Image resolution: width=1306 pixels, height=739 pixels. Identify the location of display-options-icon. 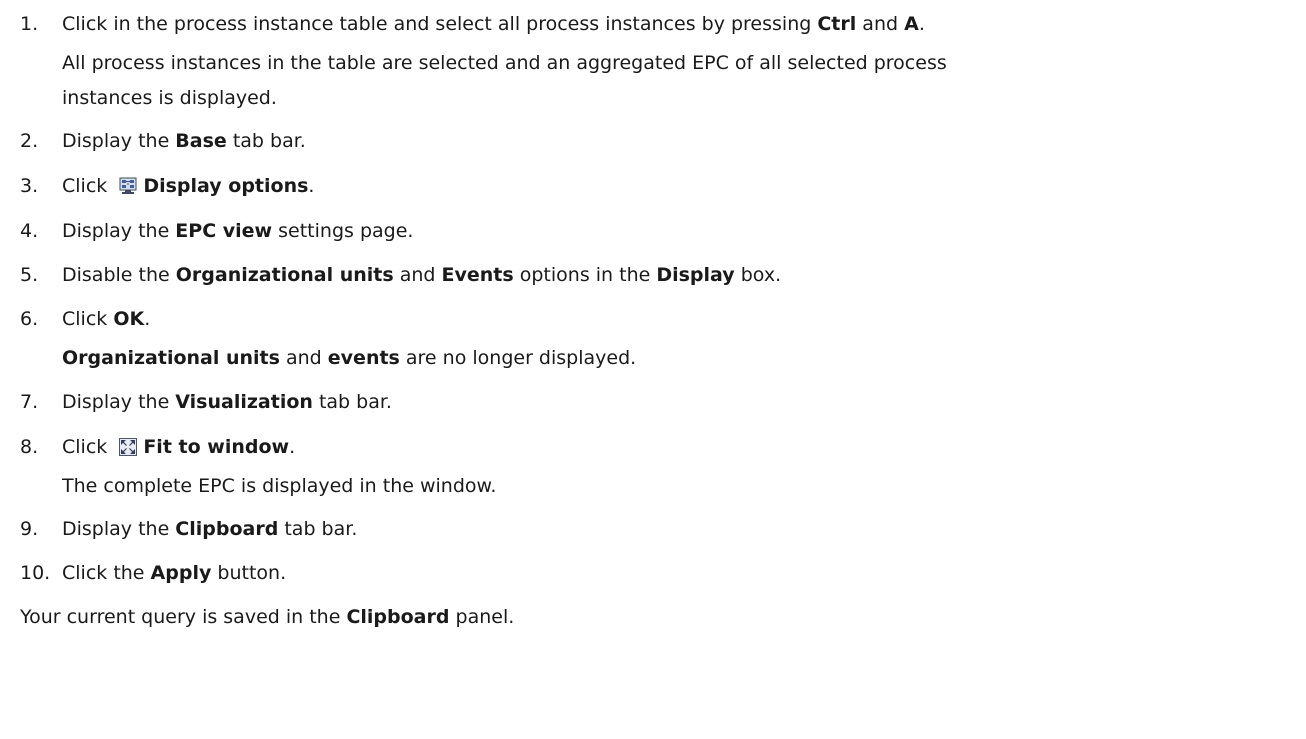
(128, 186).